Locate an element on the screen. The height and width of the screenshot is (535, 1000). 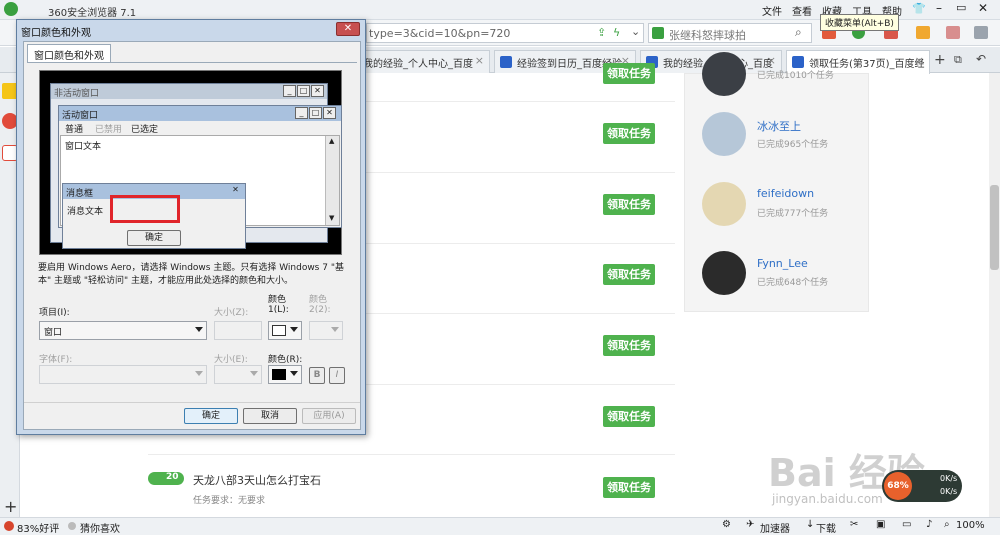
tab-list-icon: ⧉ is located at coordinates (958, 60).